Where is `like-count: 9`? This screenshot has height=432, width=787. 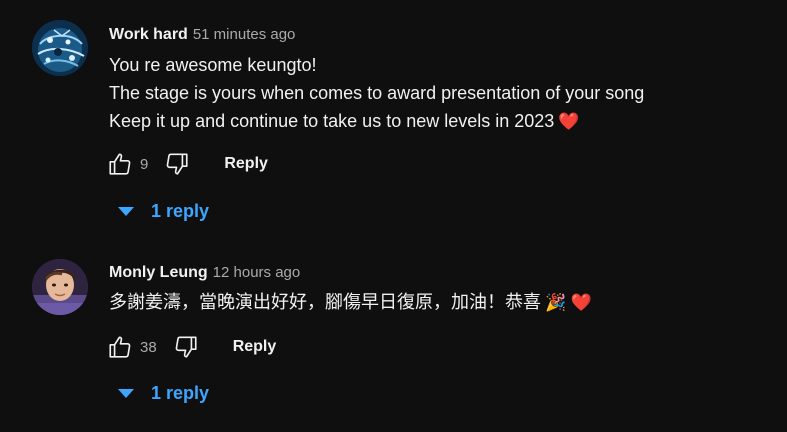
like-count: 9 is located at coordinates (144, 164).